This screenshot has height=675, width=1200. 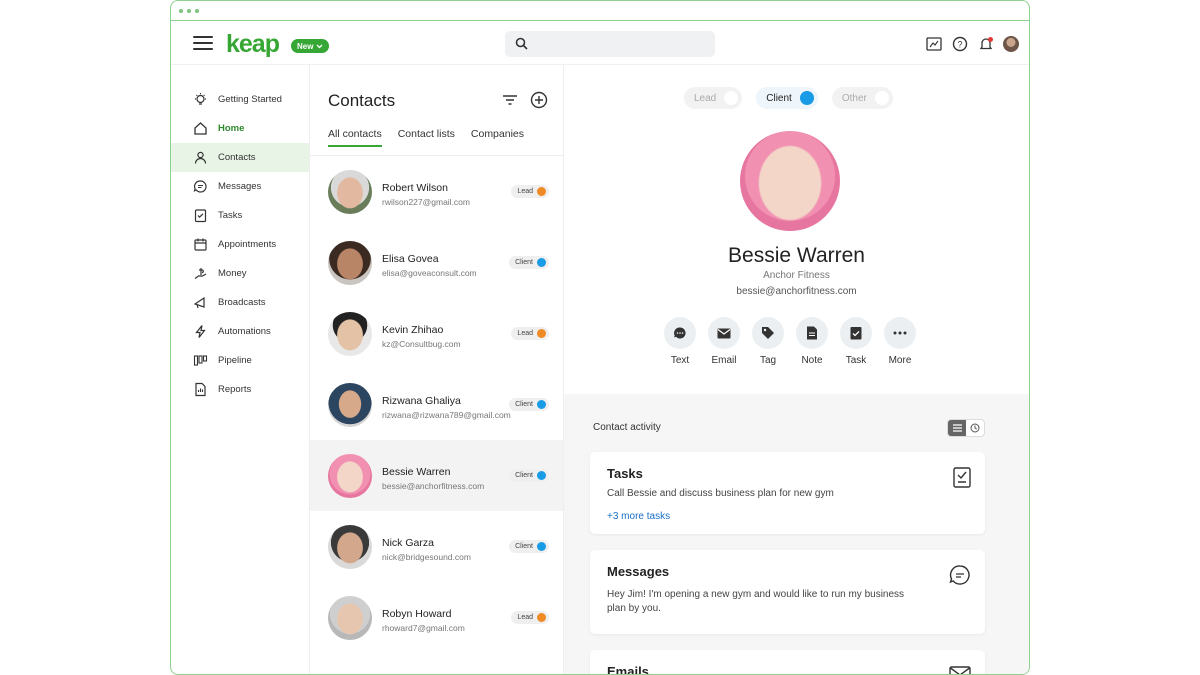 What do you see at coordinates (768, 360) in the screenshot?
I see `action-label: Tag` at bounding box center [768, 360].